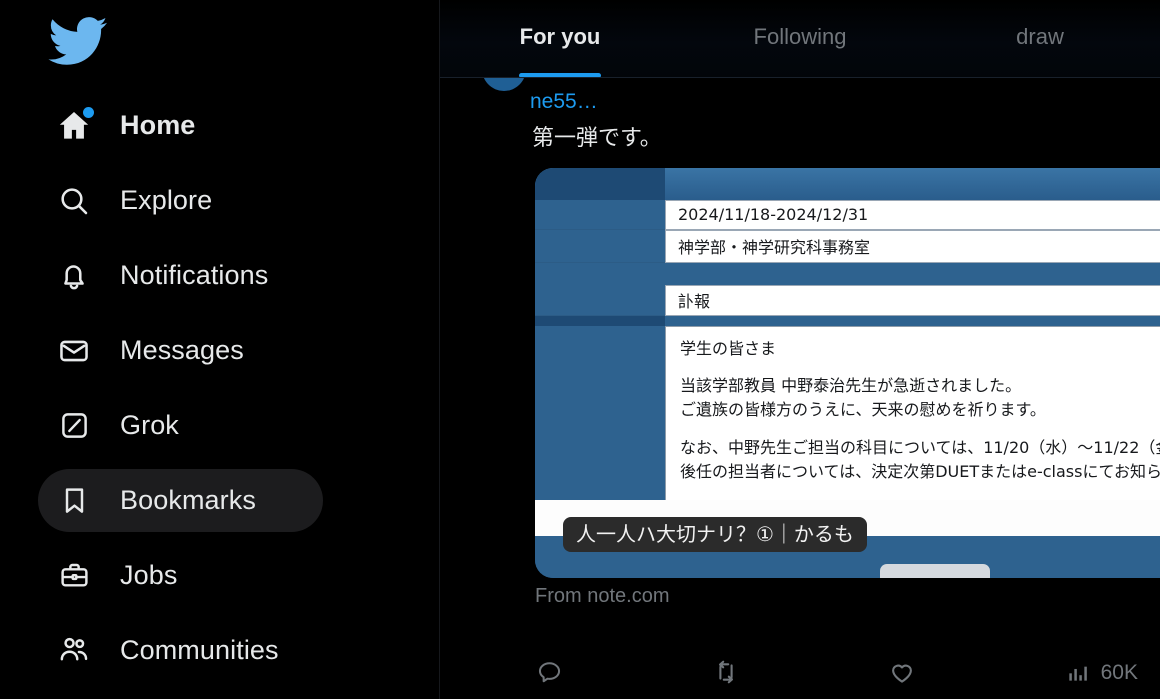 This screenshot has height=699, width=1160. I want to click on like-button, so click(976, 672).